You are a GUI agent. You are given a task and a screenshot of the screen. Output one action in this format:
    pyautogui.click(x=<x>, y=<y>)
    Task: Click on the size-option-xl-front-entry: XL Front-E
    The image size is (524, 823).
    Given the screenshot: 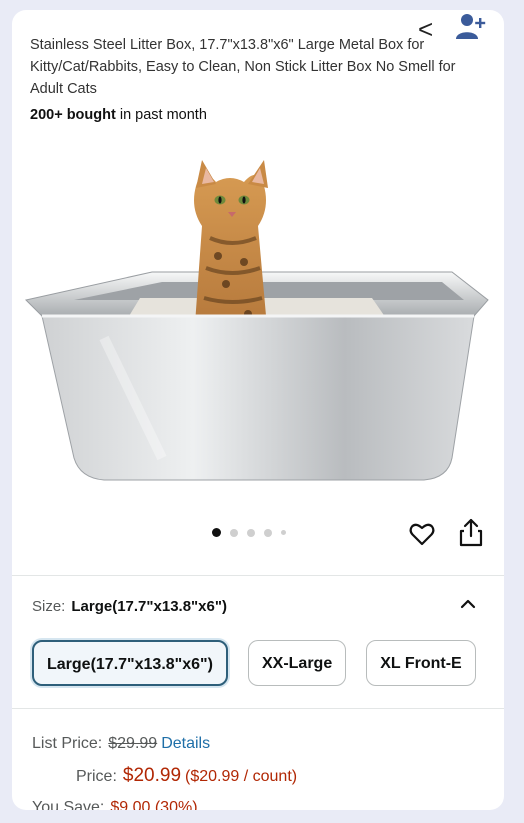 What is the action you would take?
    pyautogui.click(x=421, y=663)
    